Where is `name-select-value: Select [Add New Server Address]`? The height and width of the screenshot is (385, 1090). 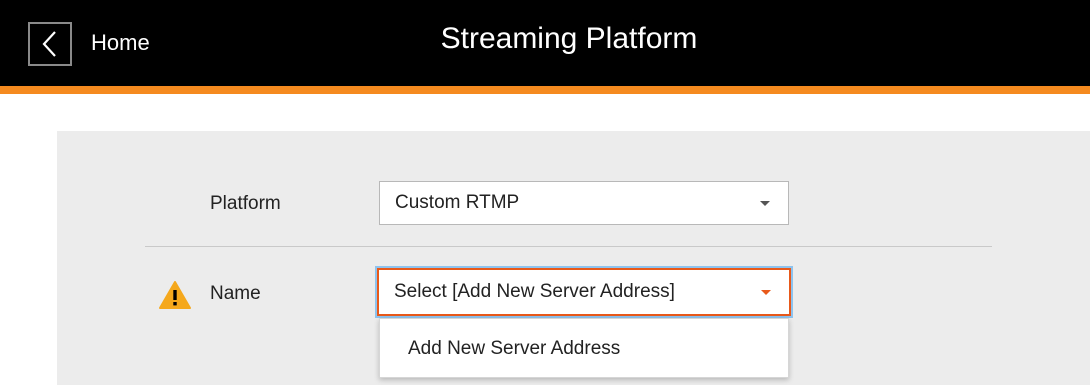 name-select-value: Select [Add New Server Address] is located at coordinates (534, 291).